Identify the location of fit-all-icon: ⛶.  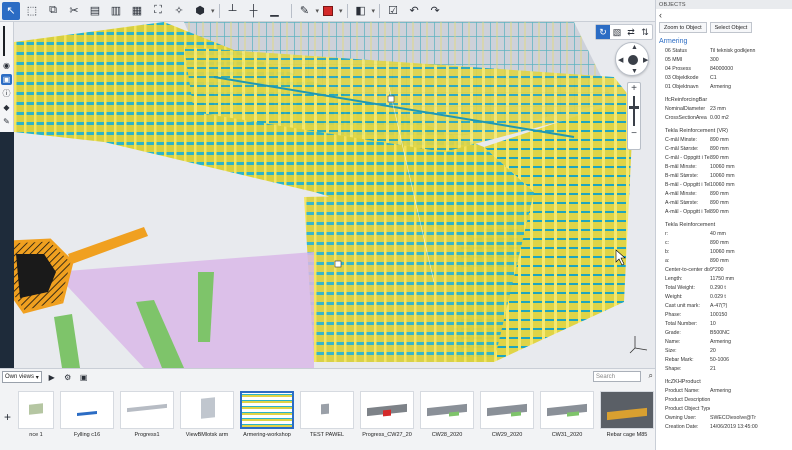
(158, 11).